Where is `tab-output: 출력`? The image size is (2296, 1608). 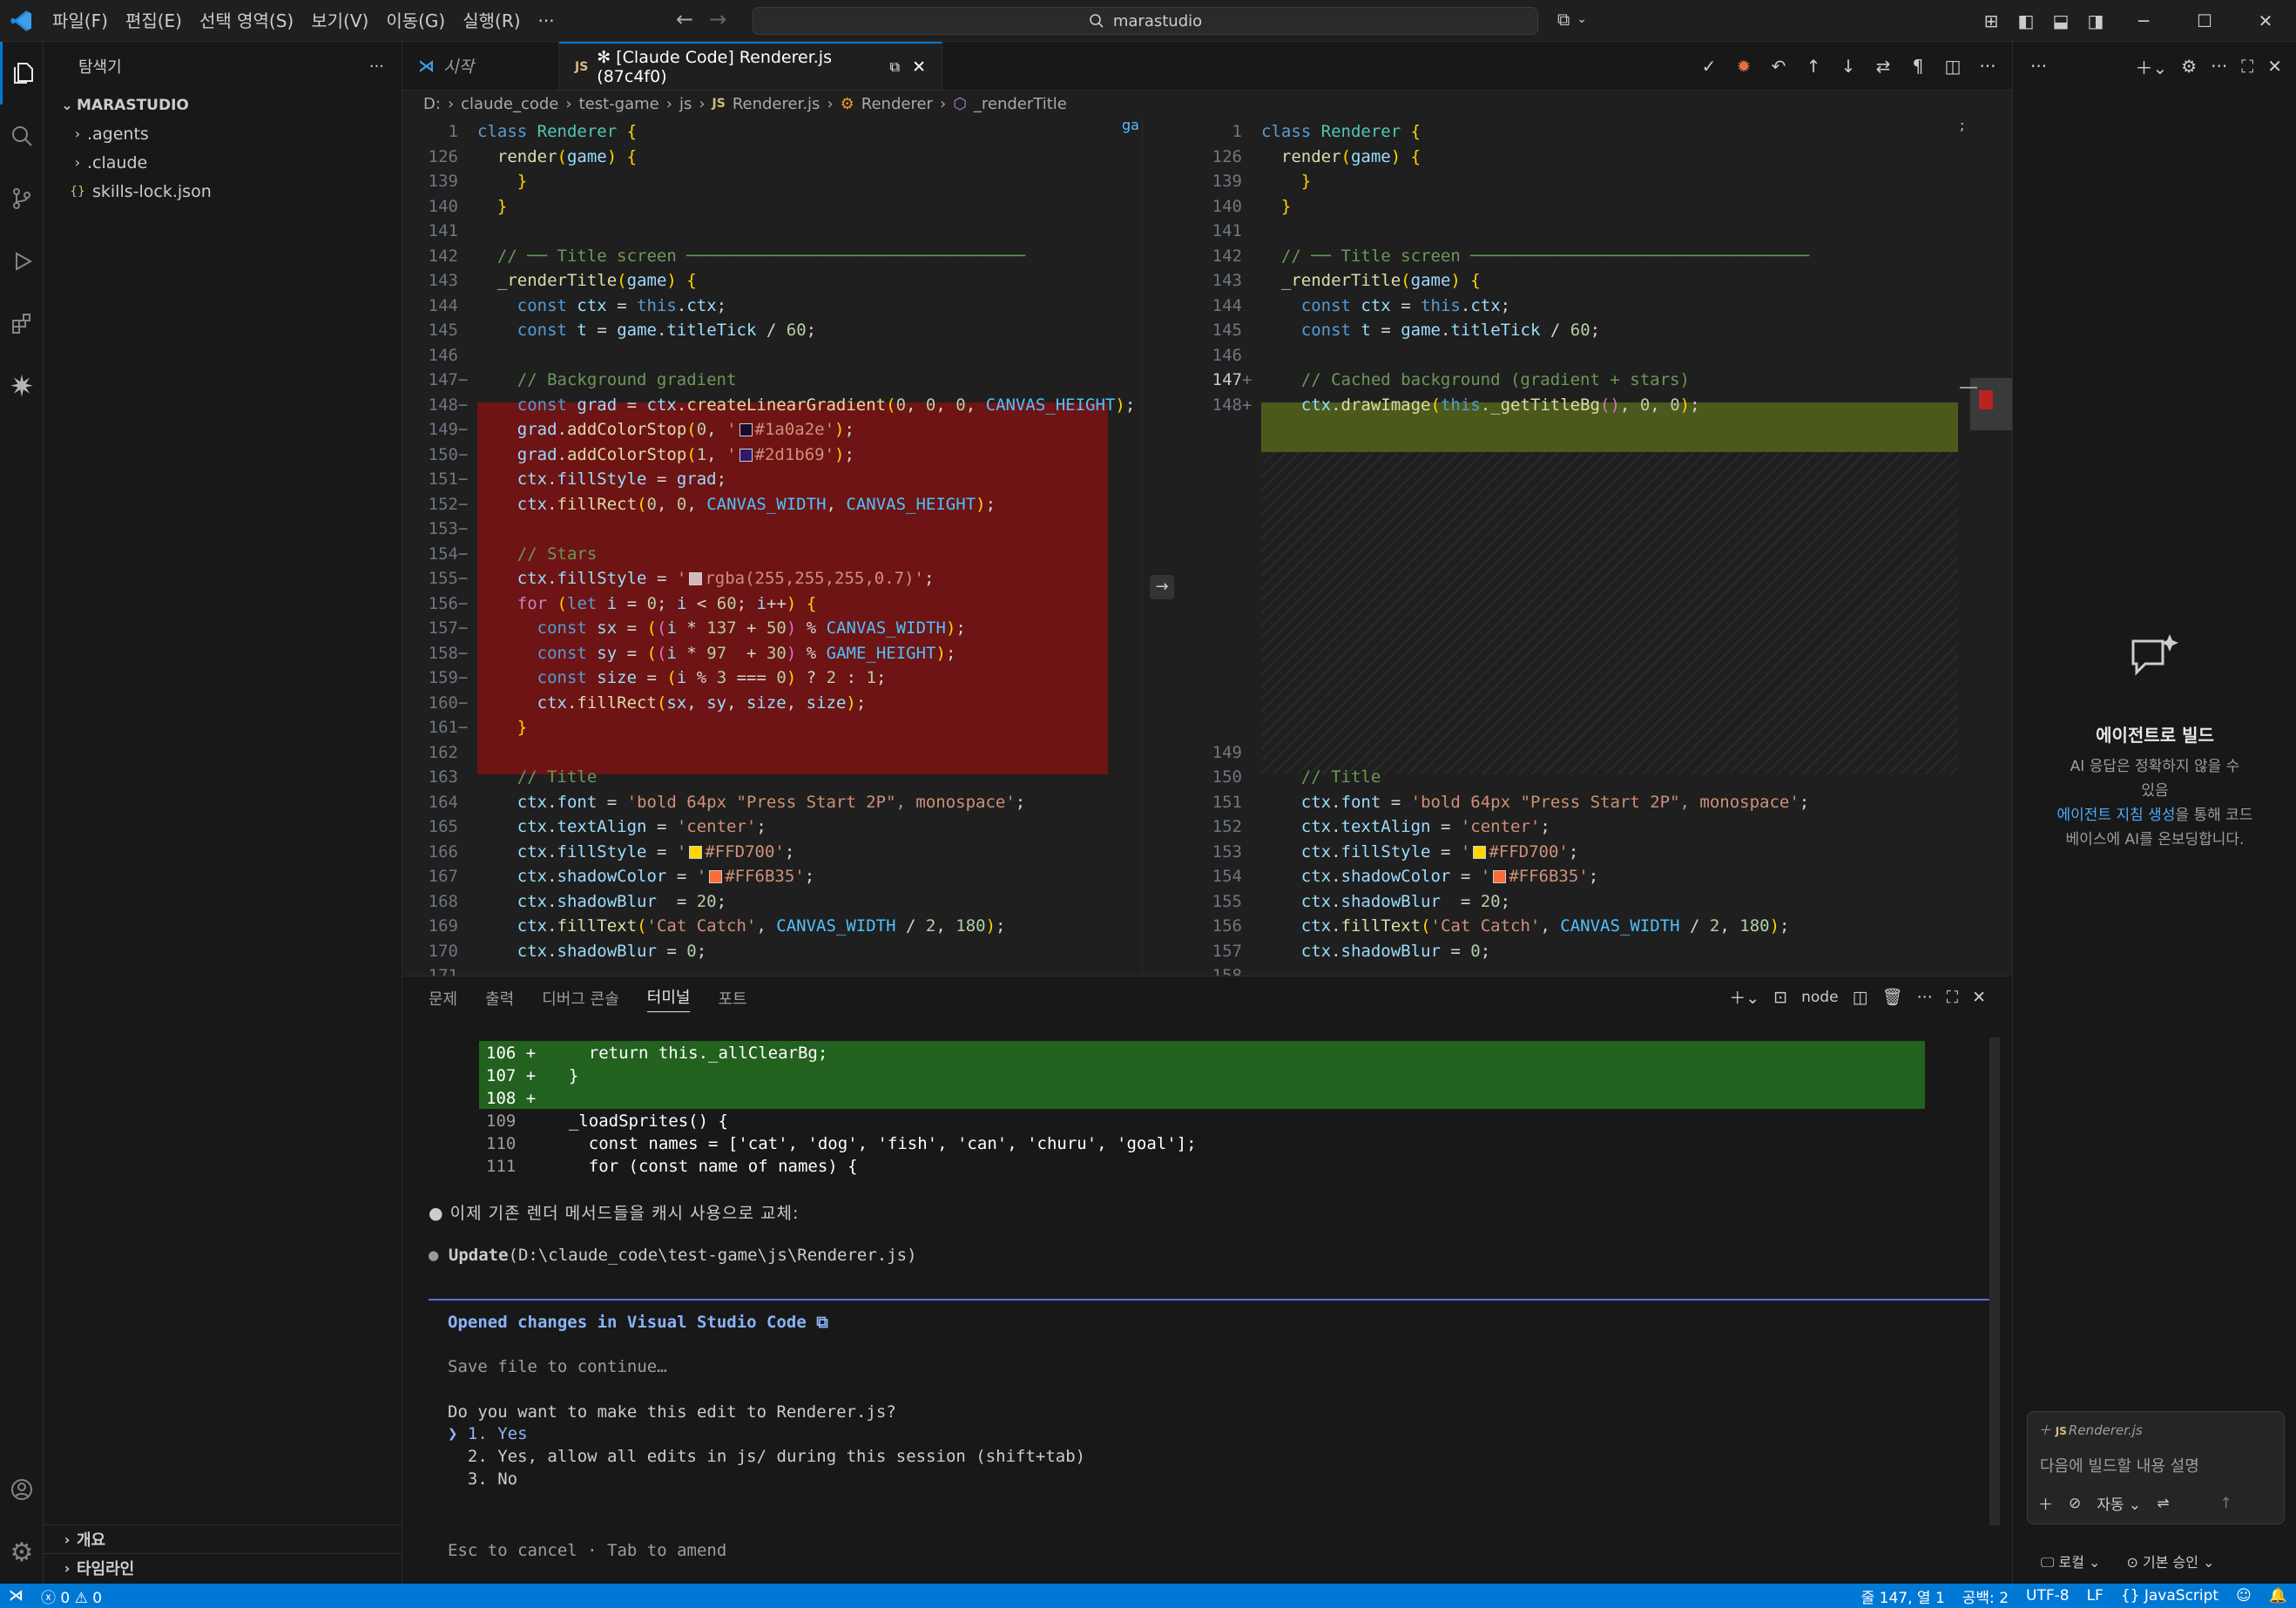
tab-output: 출력 is located at coordinates (499, 998).